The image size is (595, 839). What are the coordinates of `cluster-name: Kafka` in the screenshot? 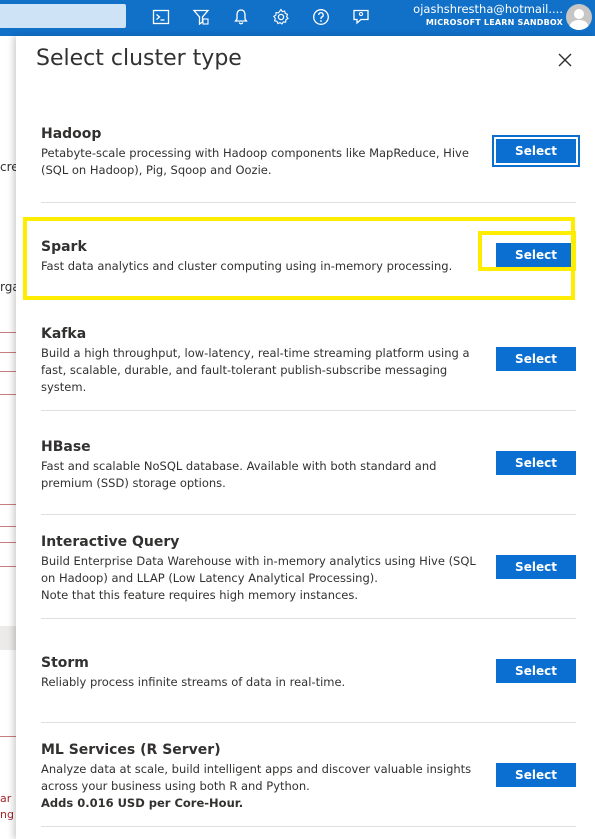 It's located at (64, 334).